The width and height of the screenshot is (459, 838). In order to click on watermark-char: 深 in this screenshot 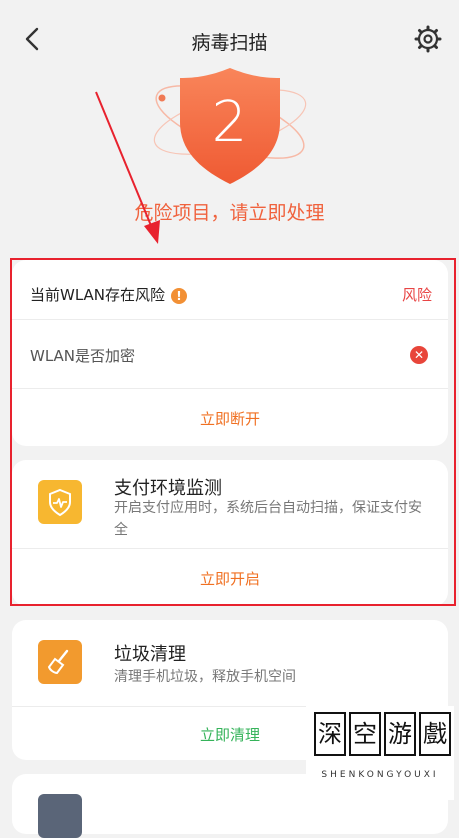, I will do `click(330, 734)`.